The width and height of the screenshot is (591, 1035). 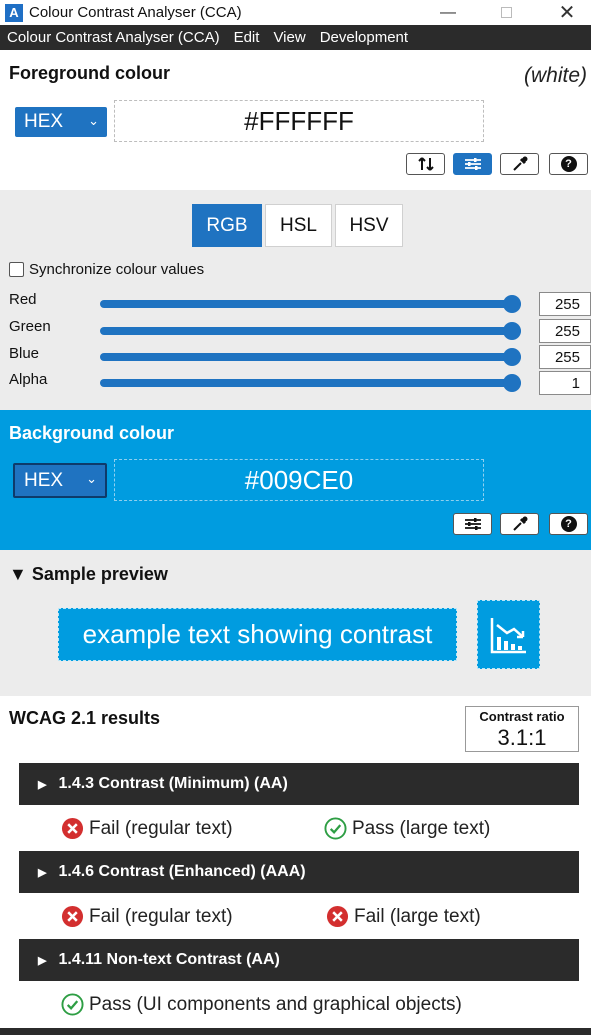 I want to click on colour-model-tabs: RGB HSL HSV, so click(x=297, y=225).